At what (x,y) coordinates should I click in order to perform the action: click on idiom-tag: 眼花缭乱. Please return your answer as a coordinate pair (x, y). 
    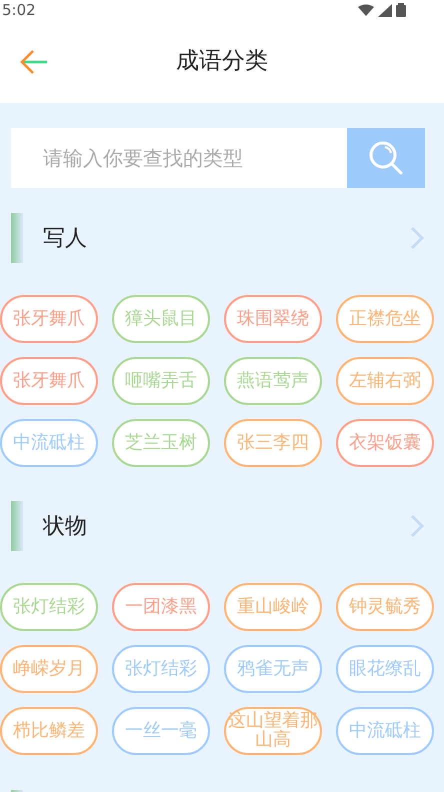
    Looking at the image, I should click on (385, 669).